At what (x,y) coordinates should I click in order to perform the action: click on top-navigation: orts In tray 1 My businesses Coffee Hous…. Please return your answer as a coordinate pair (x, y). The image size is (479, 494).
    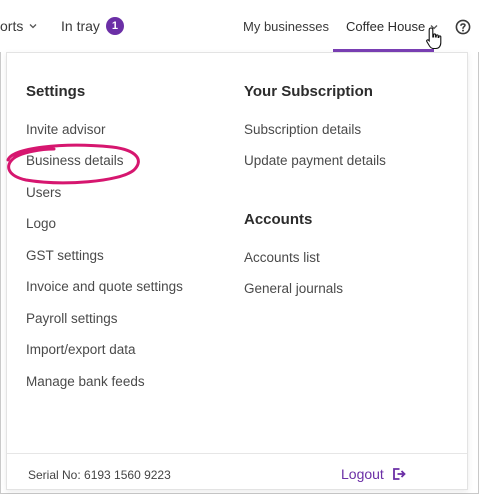
    Looking at the image, I should click on (239, 26).